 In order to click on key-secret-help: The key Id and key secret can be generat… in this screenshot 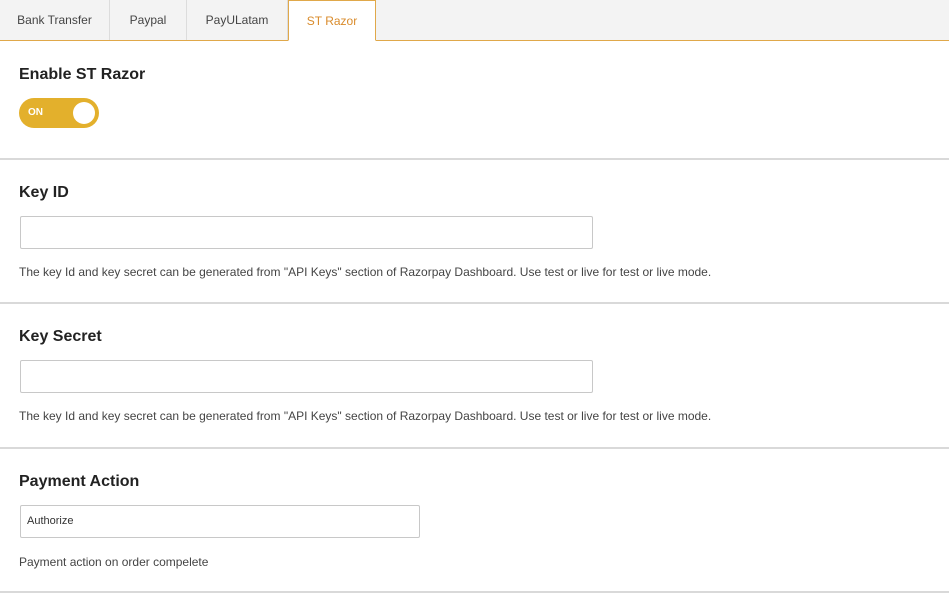, I will do `click(365, 416)`.